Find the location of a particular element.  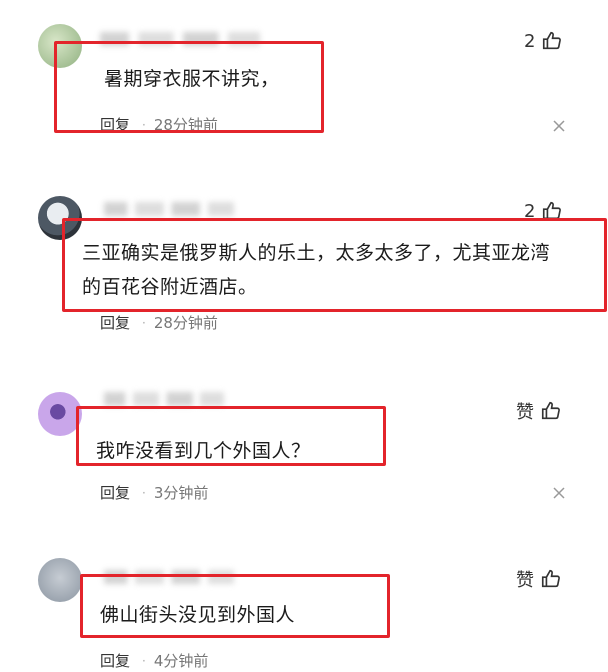

comment-meta: 回复 · 3分钟前 is located at coordinates (154, 492).